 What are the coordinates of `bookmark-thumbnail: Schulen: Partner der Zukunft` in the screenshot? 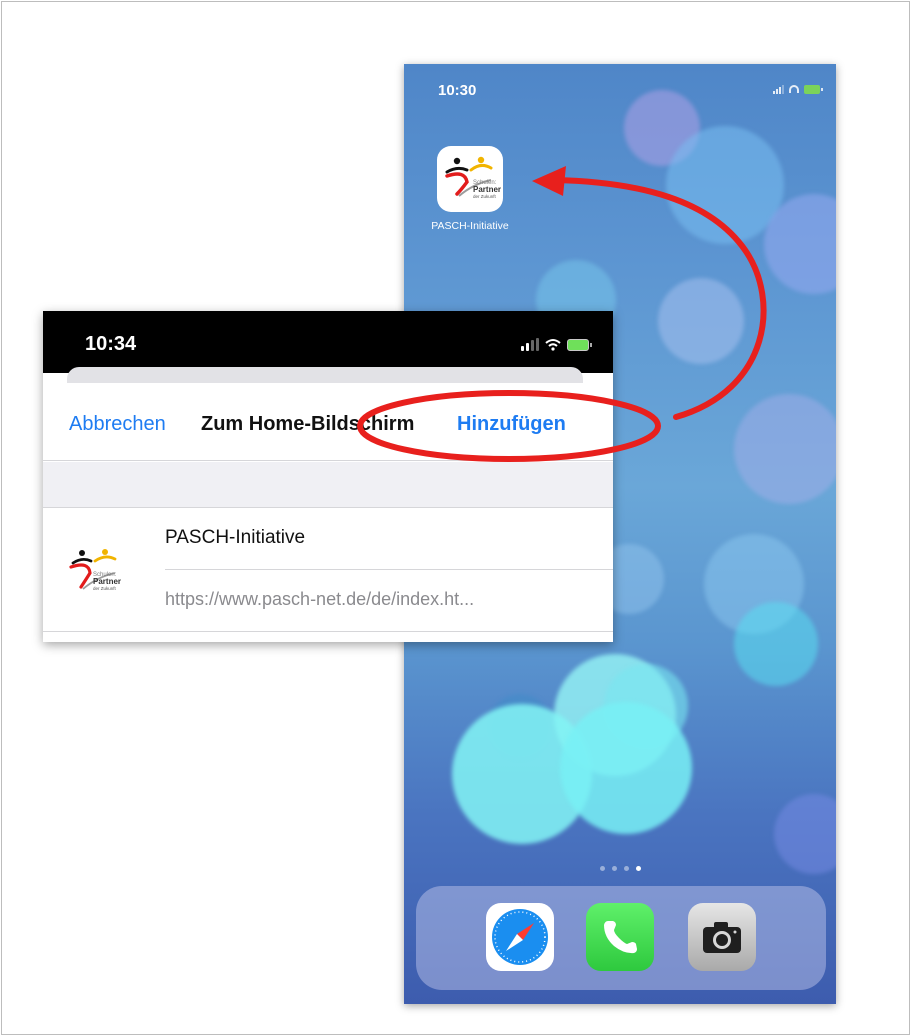 It's located at (94, 573).